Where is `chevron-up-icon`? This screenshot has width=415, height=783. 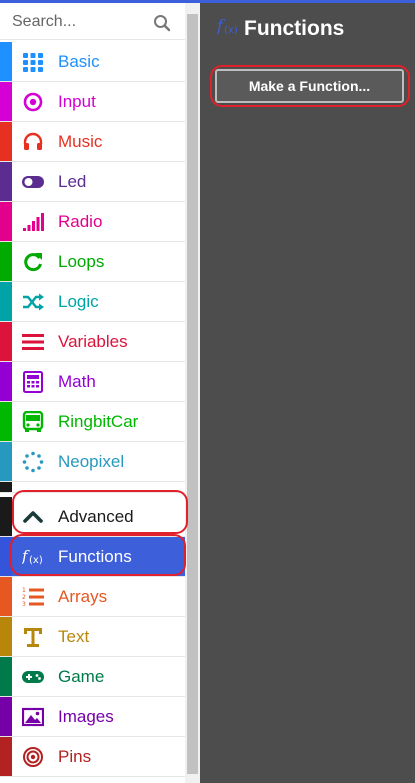 chevron-up-icon is located at coordinates (33, 517).